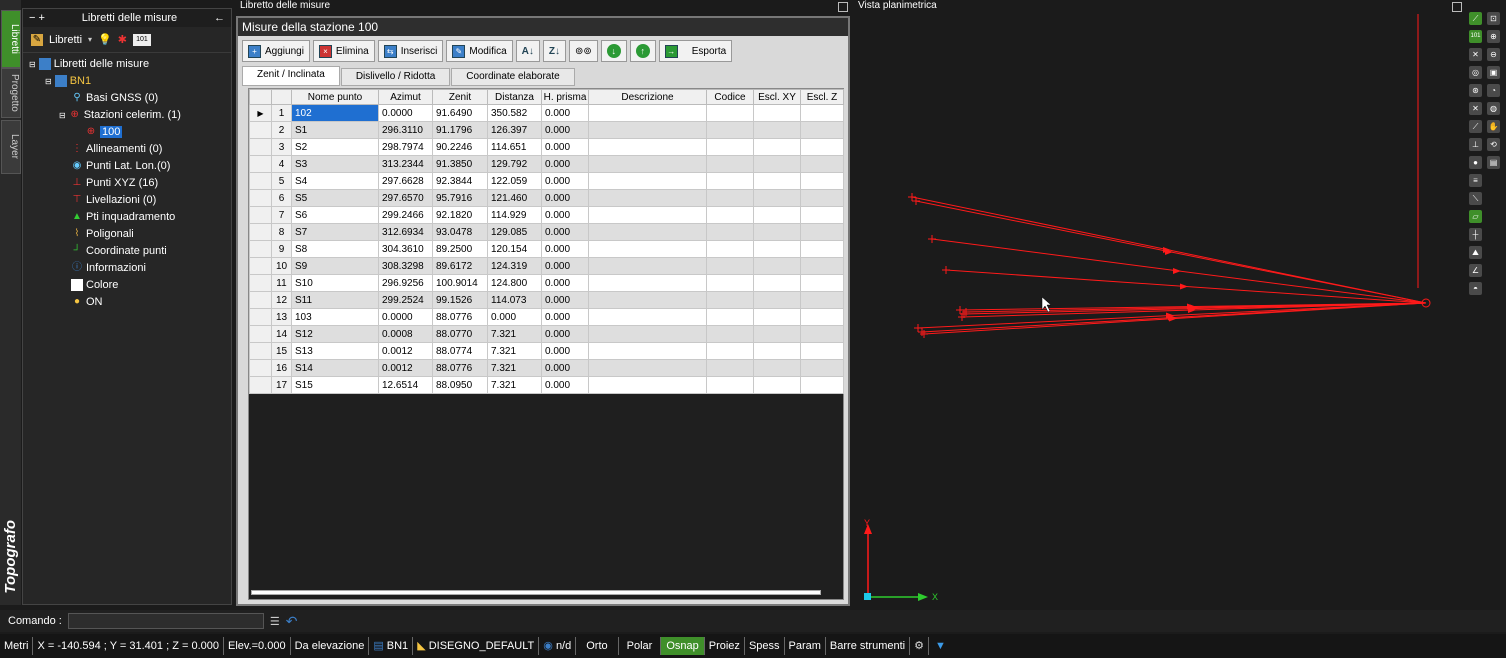 This screenshot has width=1506, height=658. I want to click on table-cell: S8, so click(335, 249).